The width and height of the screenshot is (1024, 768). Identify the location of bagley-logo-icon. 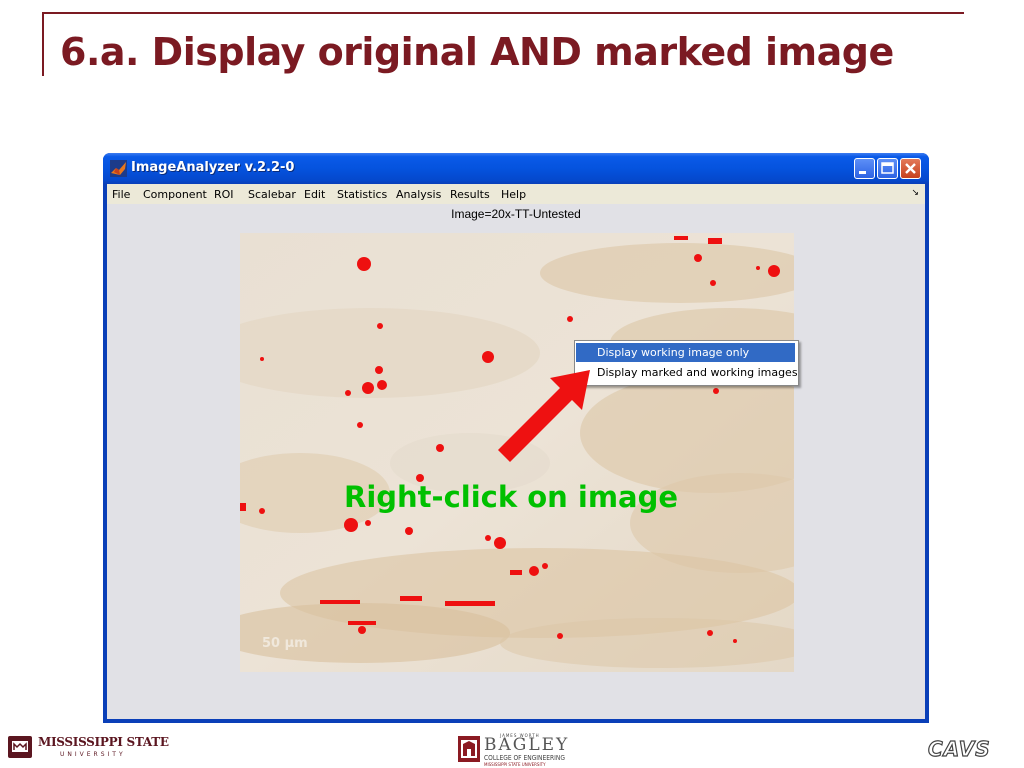
(469, 749).